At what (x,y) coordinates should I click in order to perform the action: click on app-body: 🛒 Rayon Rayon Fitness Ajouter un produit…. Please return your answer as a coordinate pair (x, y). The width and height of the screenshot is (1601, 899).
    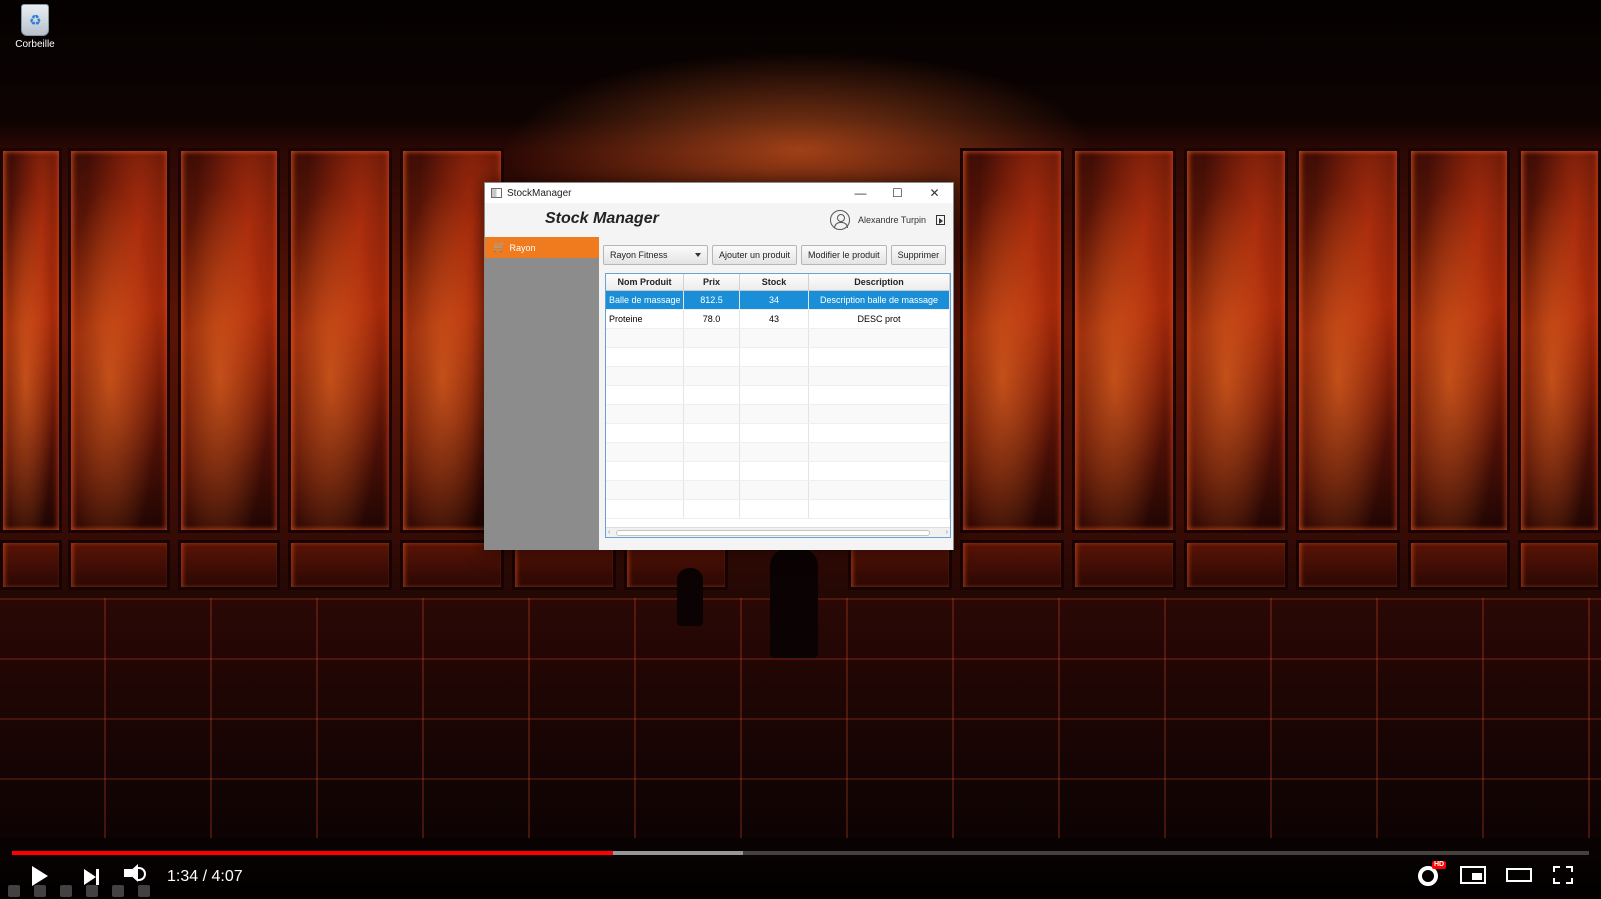
    Looking at the image, I should click on (719, 393).